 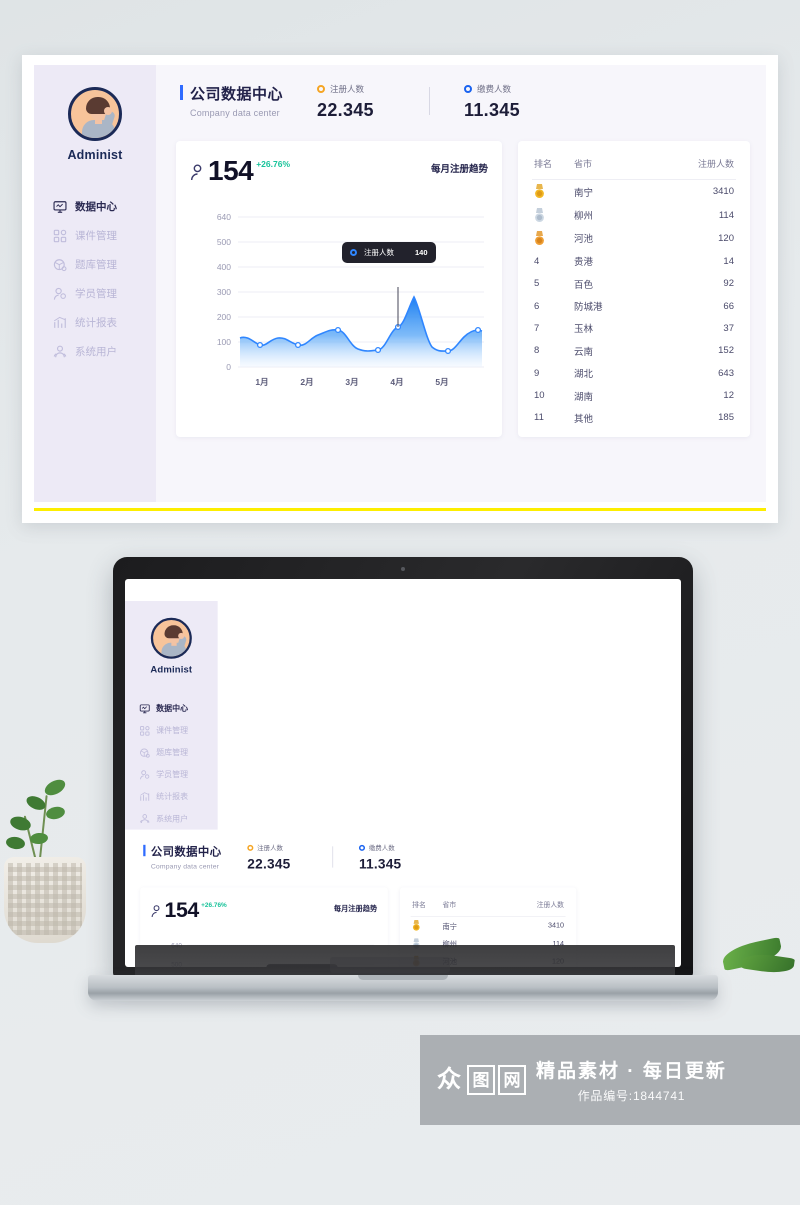 I want to click on rank-cell: 9, so click(x=537, y=373).